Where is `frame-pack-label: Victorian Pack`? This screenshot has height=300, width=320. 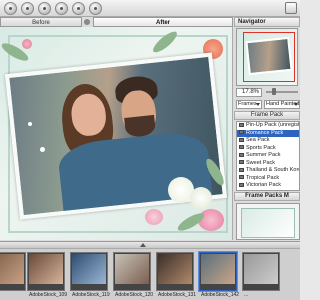 frame-pack-label: Victorian Pack is located at coordinates (264, 185).